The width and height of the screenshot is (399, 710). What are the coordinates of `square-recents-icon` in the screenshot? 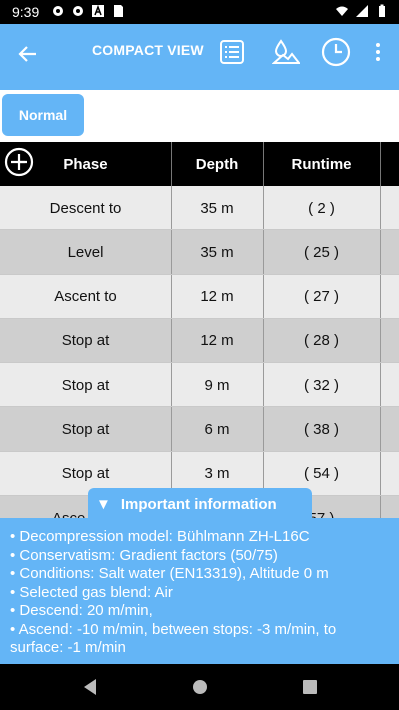 It's located at (310, 687).